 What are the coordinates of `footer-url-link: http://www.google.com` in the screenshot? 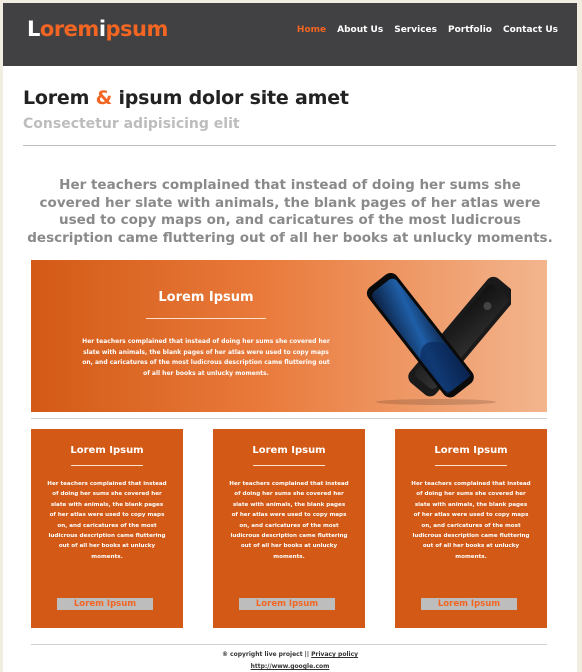 It's located at (290, 666).